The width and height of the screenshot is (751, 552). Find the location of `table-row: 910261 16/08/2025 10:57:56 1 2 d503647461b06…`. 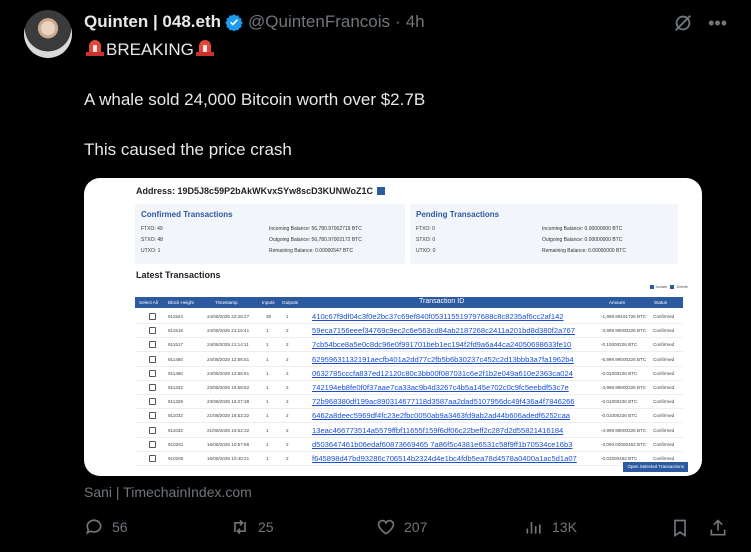

table-row: 910261 16/08/2025 10:57:56 1 2 d503647461b06… is located at coordinates (409, 445).